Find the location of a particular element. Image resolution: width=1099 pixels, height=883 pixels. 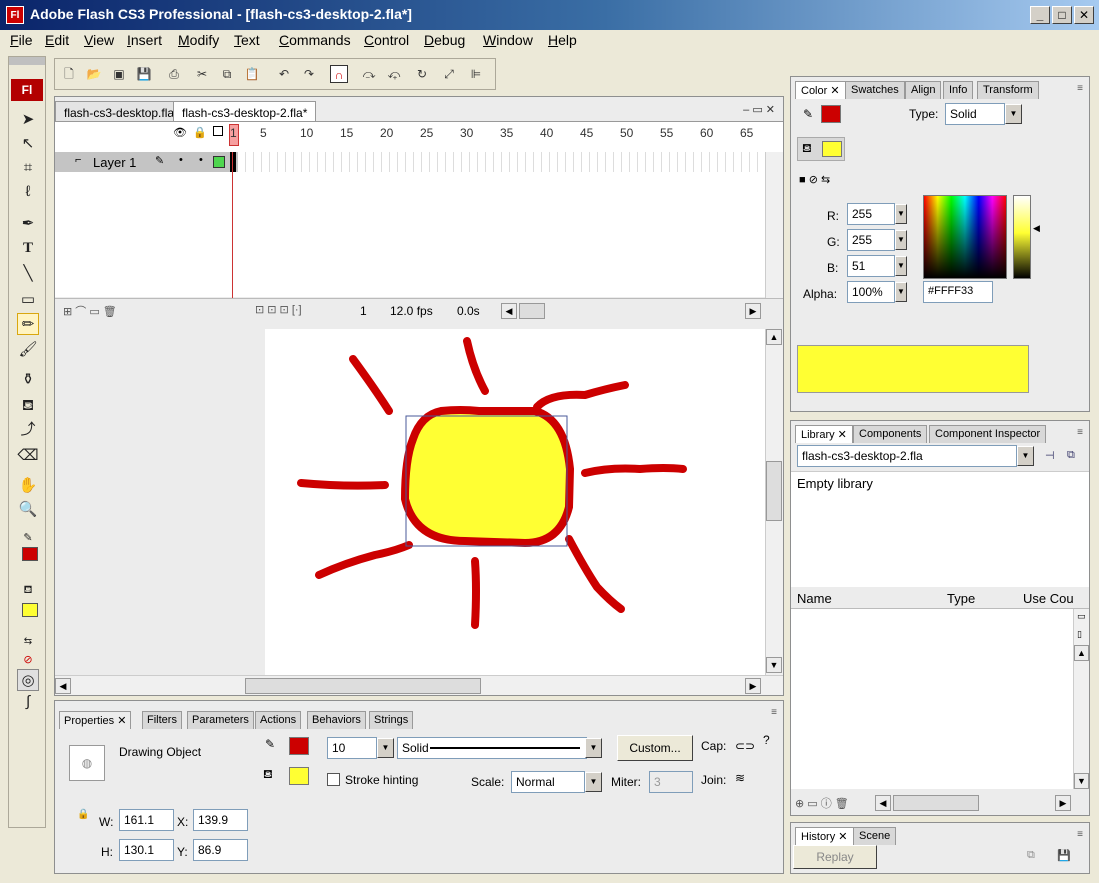

tab-component-inspector: Component Inspector is located at coordinates (988, 434).